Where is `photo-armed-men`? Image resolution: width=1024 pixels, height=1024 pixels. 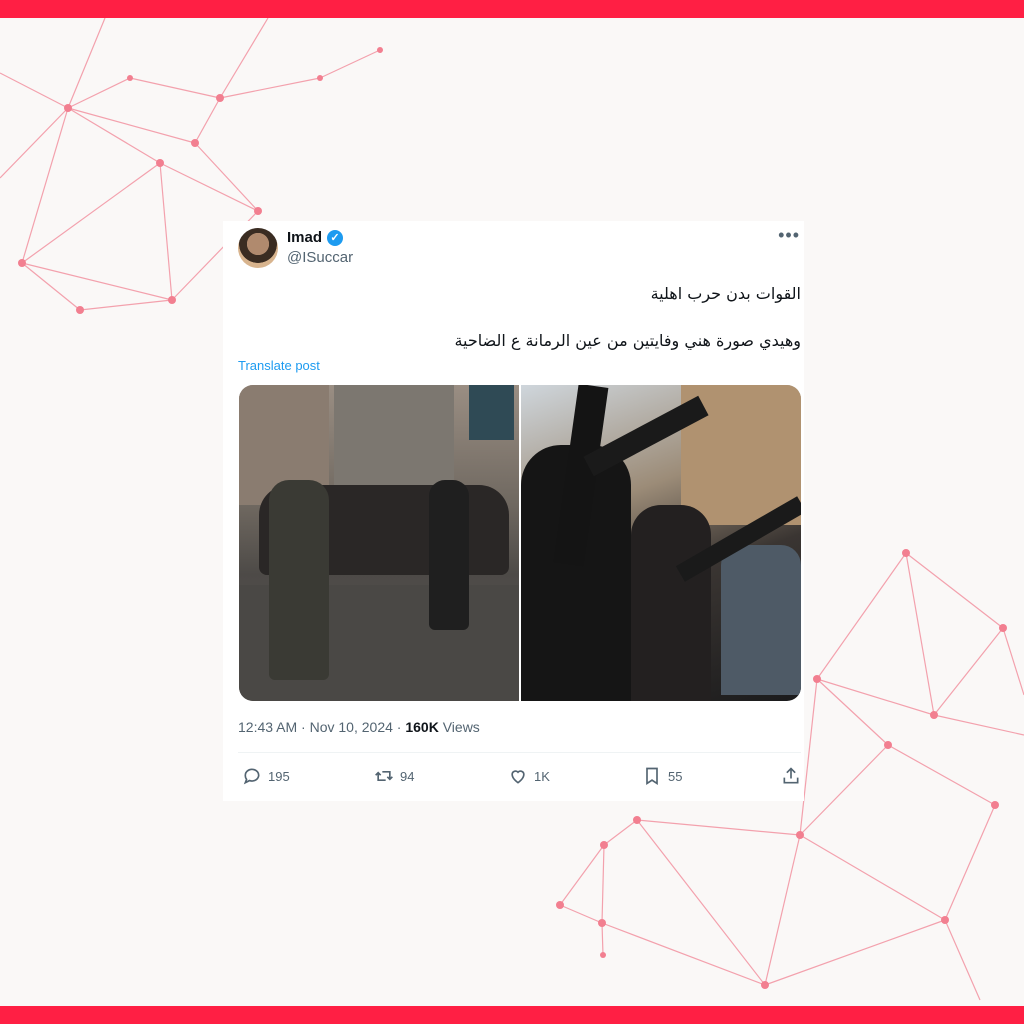 photo-armed-men is located at coordinates (661, 543).